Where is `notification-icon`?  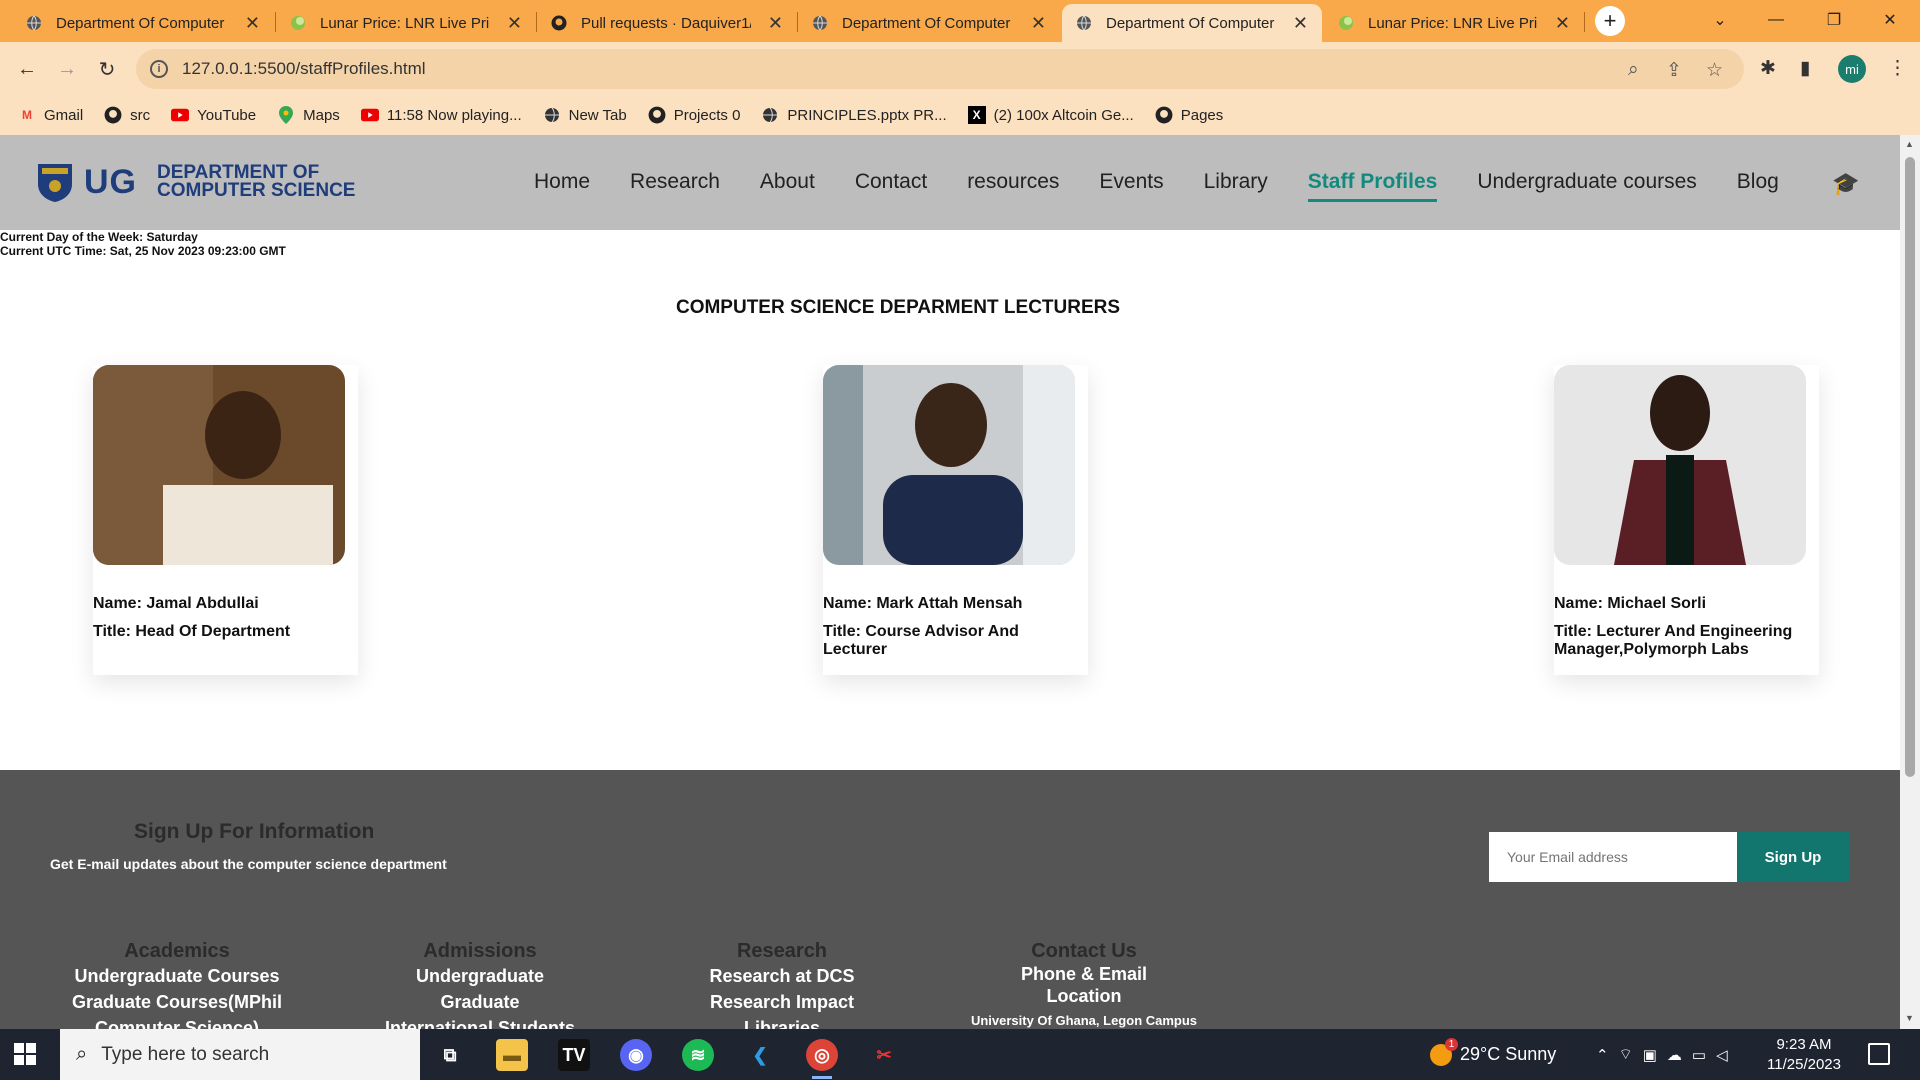
notification-icon is located at coordinates (1879, 1054).